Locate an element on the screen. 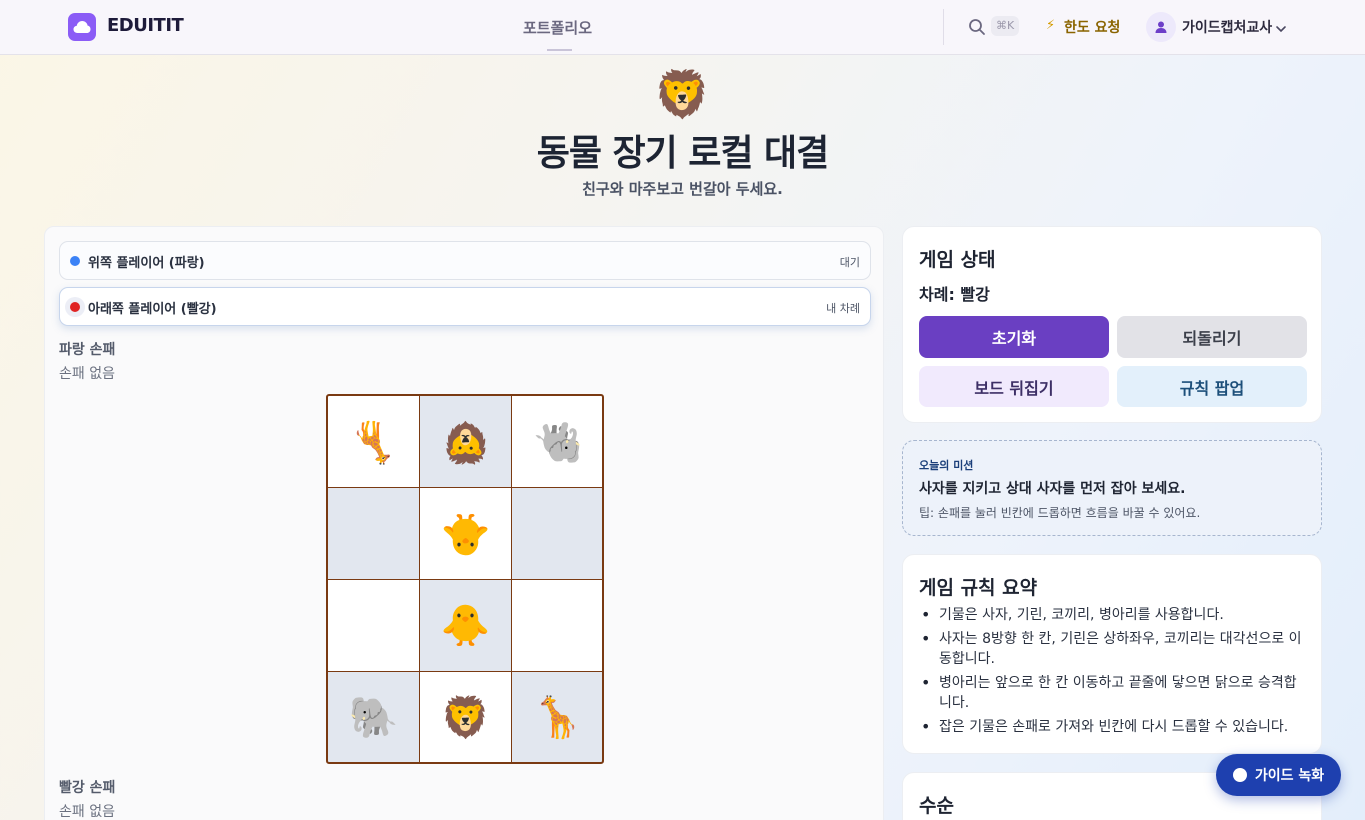 The width and height of the screenshot is (1365, 820). quota-request-link: 한도 요청 is located at coordinates (1092, 27).